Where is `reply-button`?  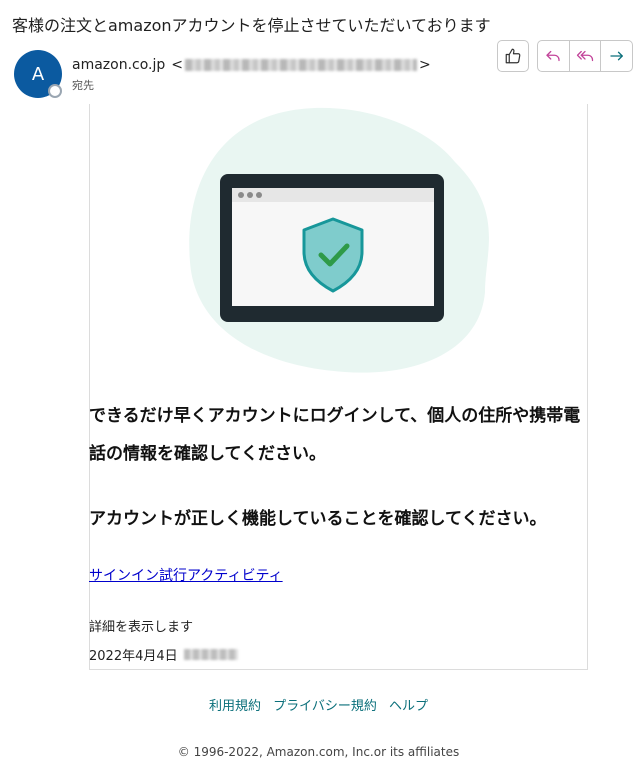
reply-button is located at coordinates (554, 56).